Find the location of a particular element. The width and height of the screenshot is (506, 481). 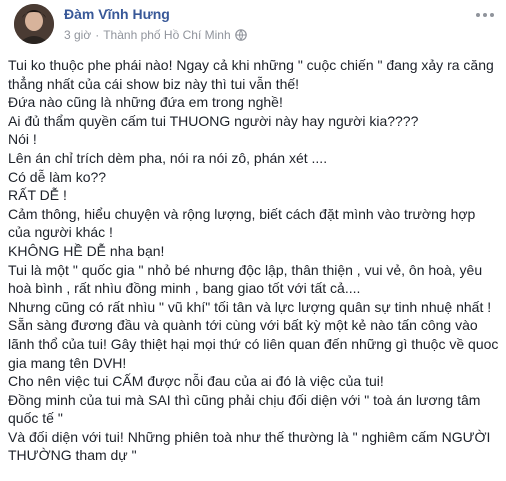

post-text-line: THƯỜNG tham dự " is located at coordinates (72, 455).